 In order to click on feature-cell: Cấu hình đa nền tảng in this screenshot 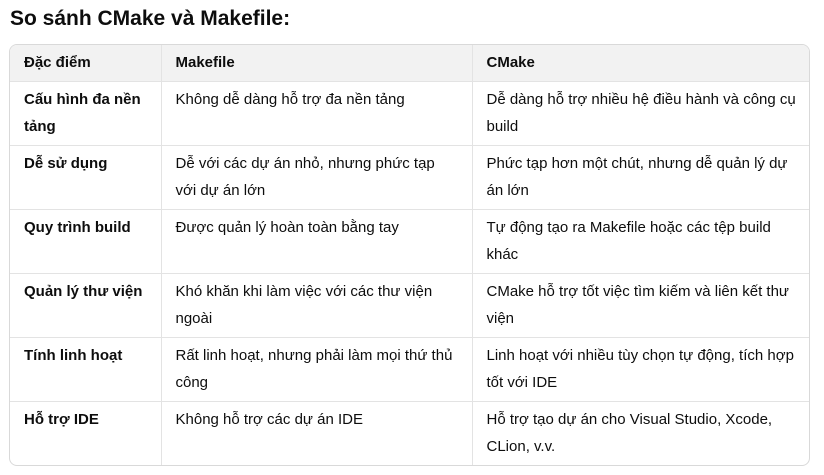, I will do `click(86, 113)`.